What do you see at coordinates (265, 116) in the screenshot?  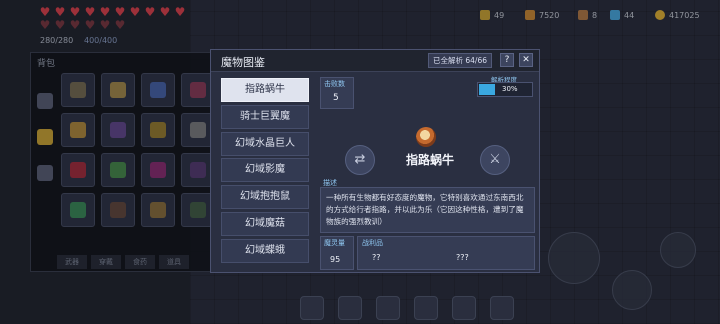 I see `monster-list-item: 骑士巨翼魔` at bounding box center [265, 116].